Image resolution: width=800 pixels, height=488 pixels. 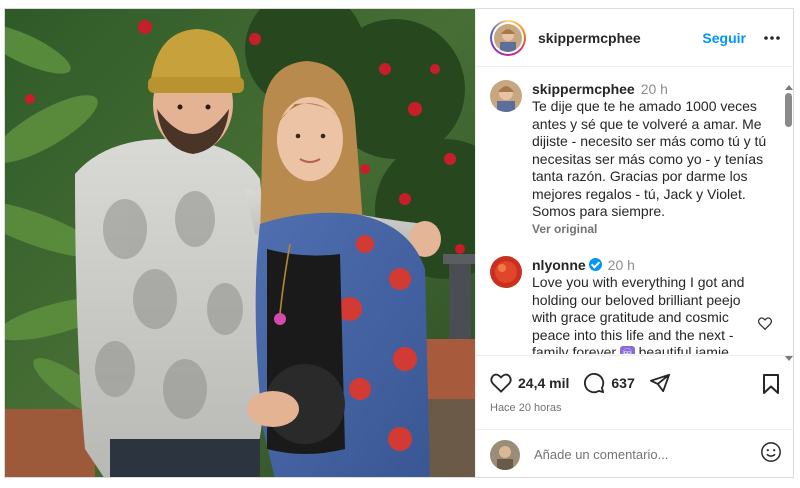 What do you see at coordinates (683, 349) in the screenshot?
I see `comment-line-end: beautiful jamie` at bounding box center [683, 349].